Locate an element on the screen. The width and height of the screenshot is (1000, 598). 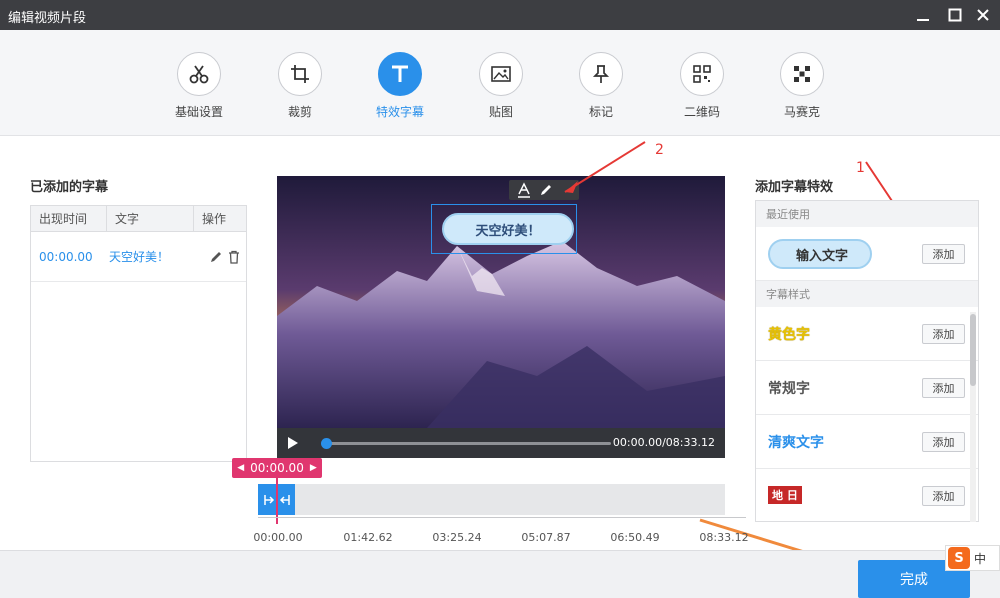
timeline-track is located at coordinates (491, 499).